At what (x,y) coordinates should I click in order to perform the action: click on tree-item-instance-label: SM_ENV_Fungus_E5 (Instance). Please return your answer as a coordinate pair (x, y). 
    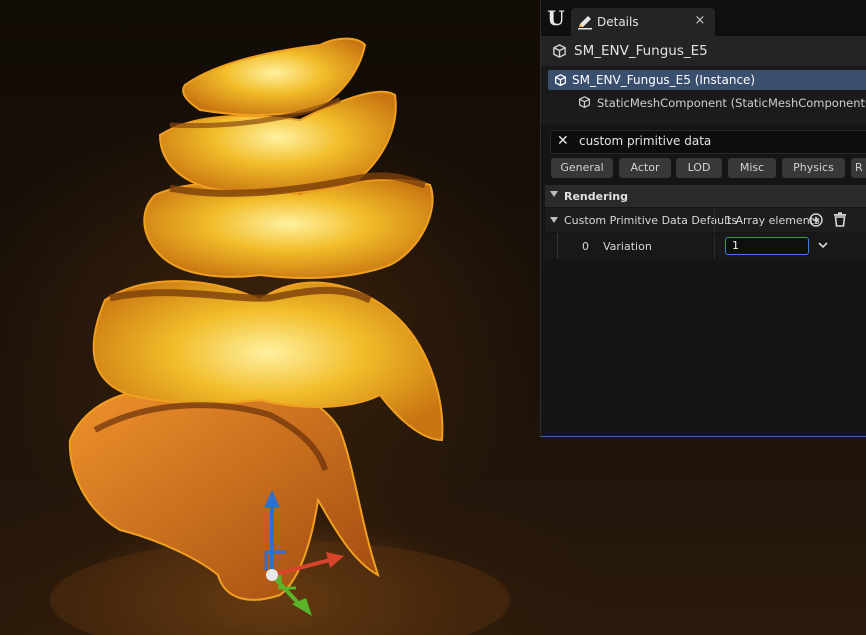
    Looking at the image, I should click on (664, 80).